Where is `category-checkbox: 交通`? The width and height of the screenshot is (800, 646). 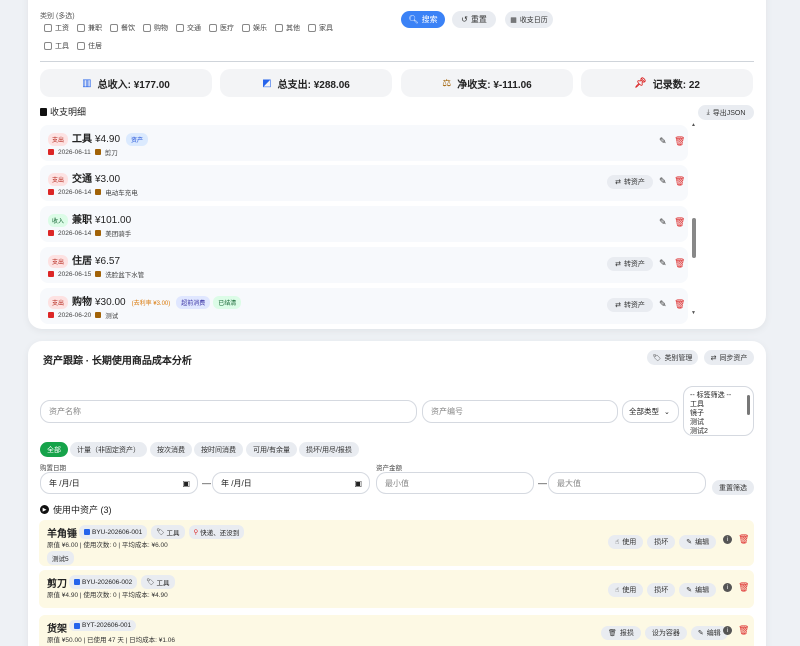 category-checkbox: 交通 is located at coordinates (188, 28).